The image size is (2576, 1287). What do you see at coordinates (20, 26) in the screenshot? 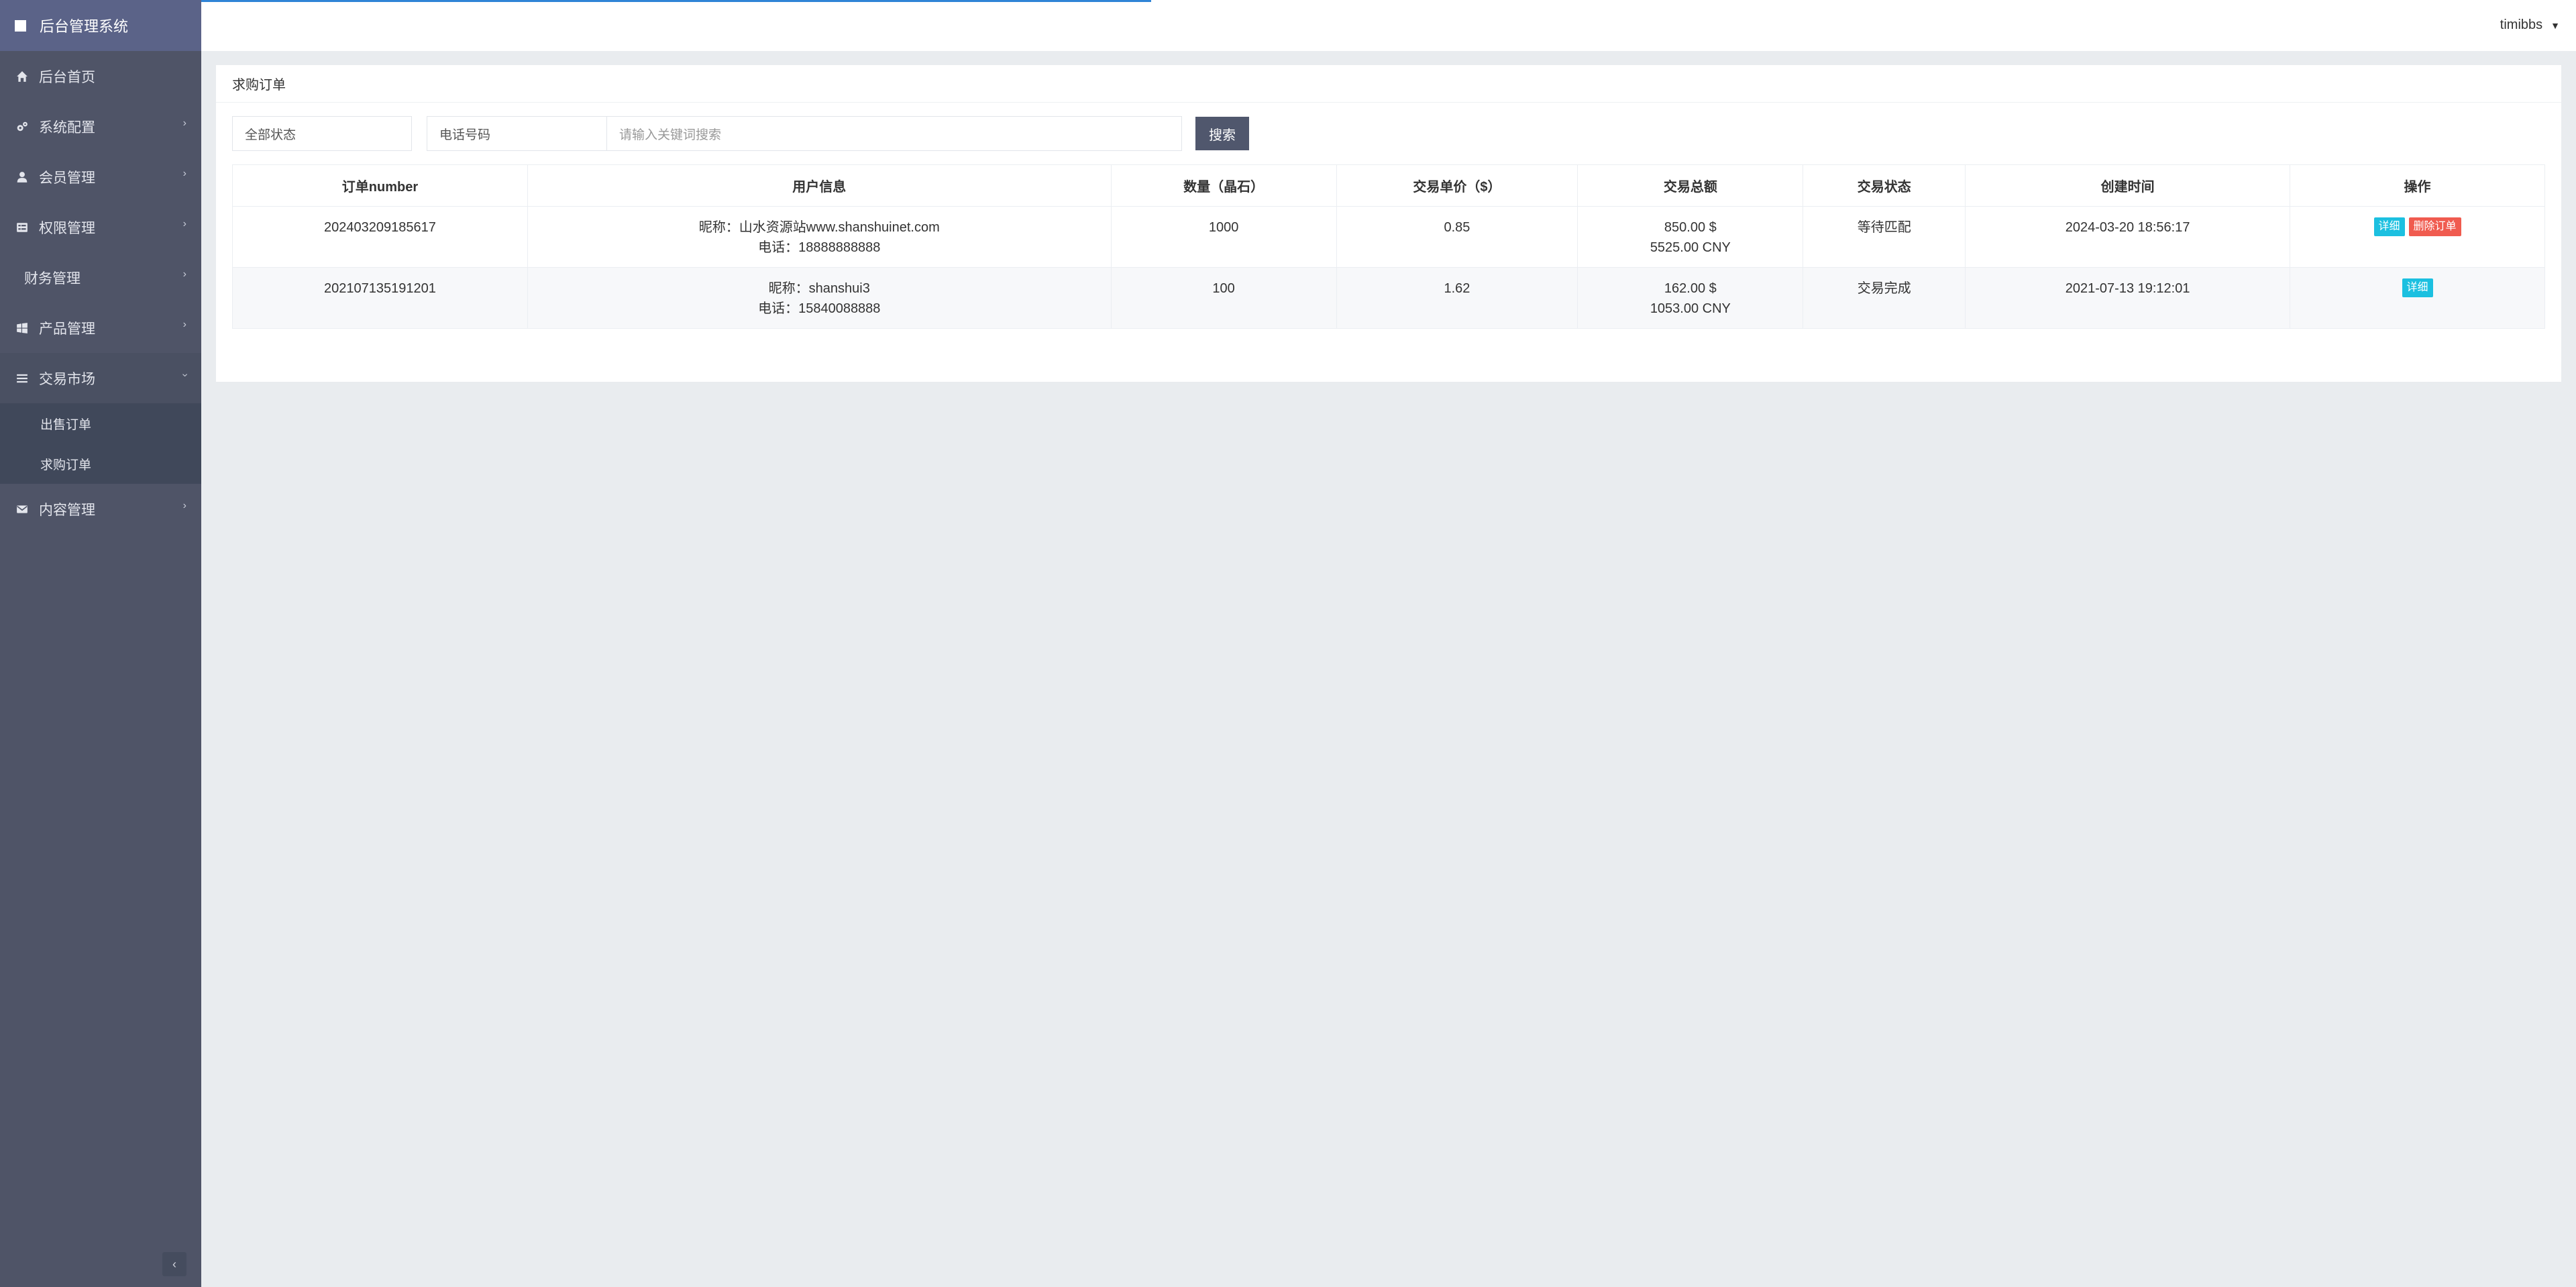
I see `brand-square-icon` at bounding box center [20, 26].